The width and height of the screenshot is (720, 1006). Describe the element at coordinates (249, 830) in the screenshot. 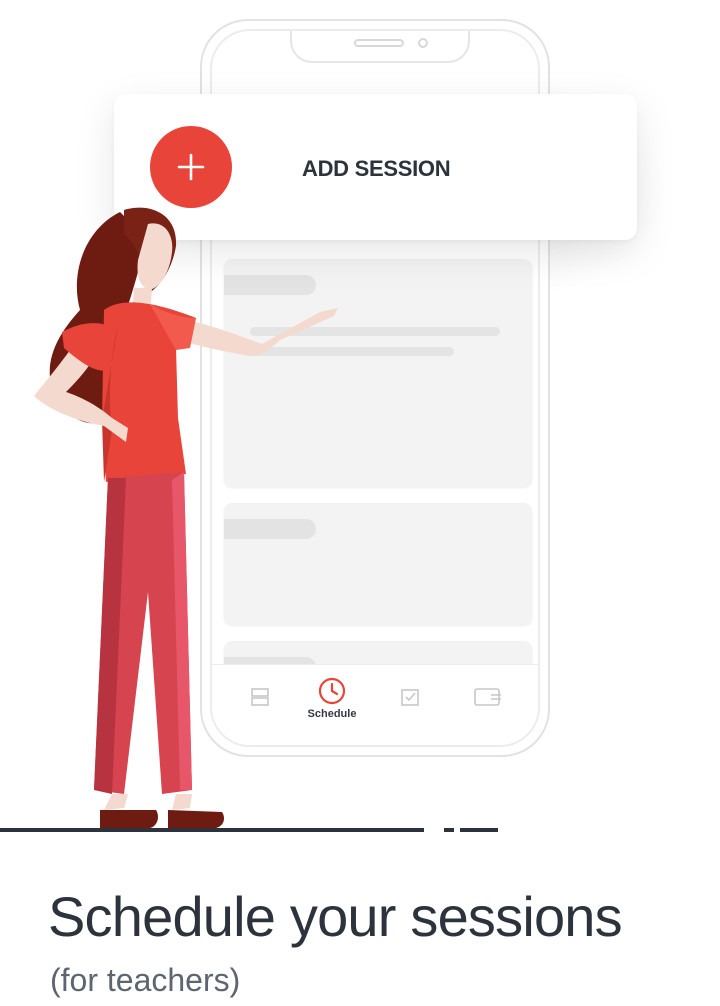

I see `ground-line` at that location.